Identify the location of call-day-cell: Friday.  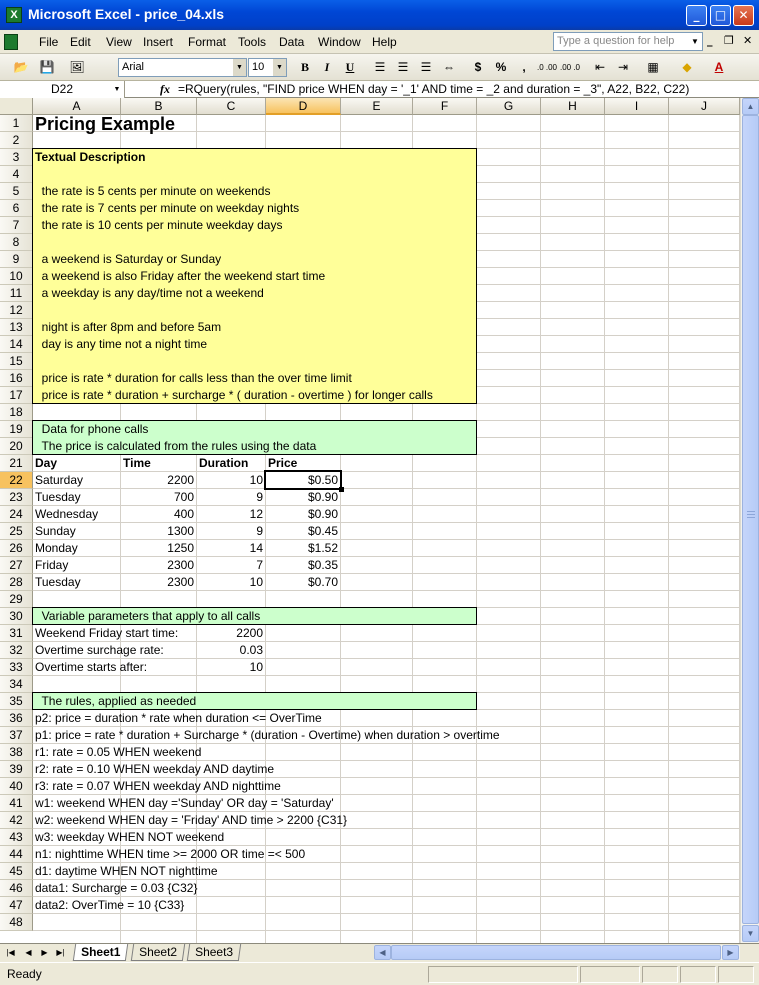
(76, 565).